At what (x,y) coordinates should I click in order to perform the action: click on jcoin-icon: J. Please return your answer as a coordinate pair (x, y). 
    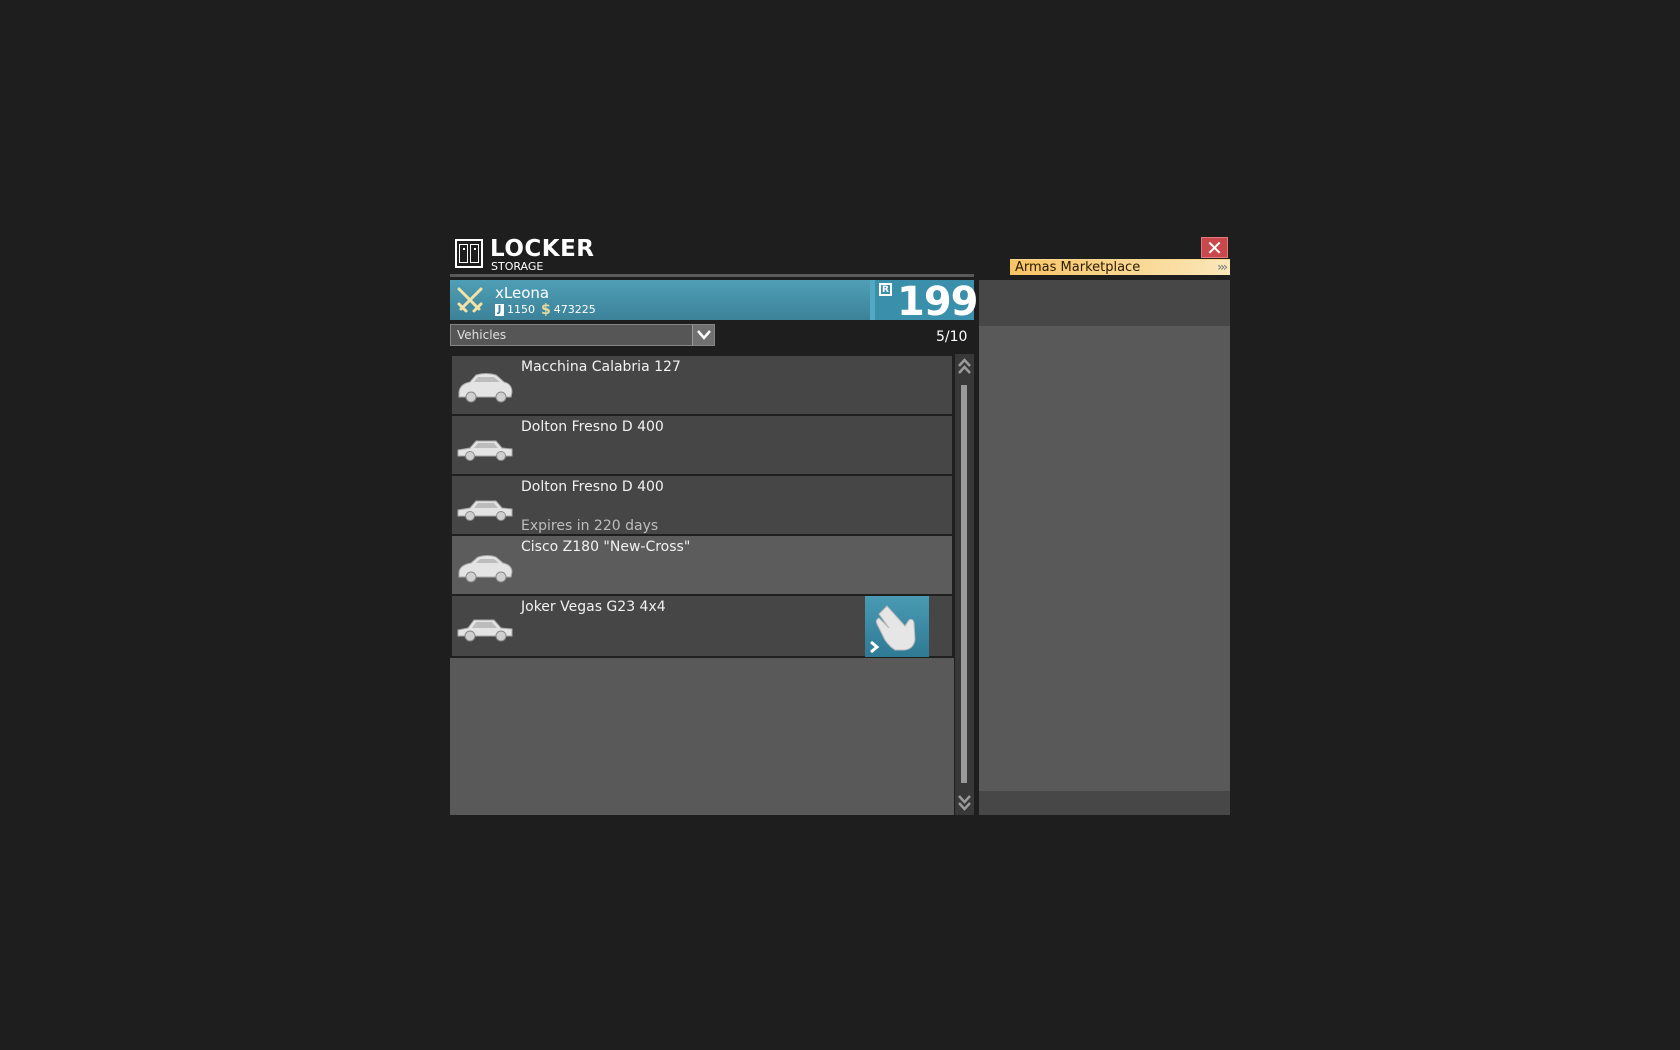
    Looking at the image, I should click on (499, 310).